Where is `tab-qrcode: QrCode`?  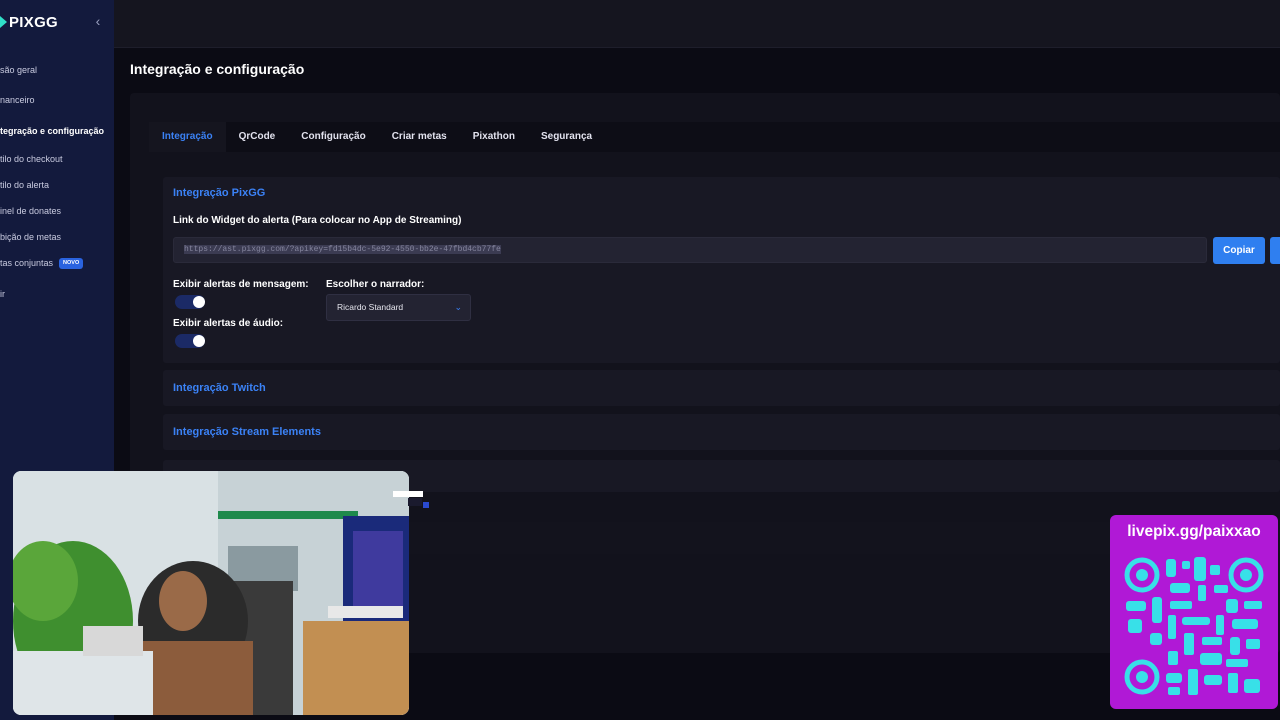 tab-qrcode: QrCode is located at coordinates (257, 137).